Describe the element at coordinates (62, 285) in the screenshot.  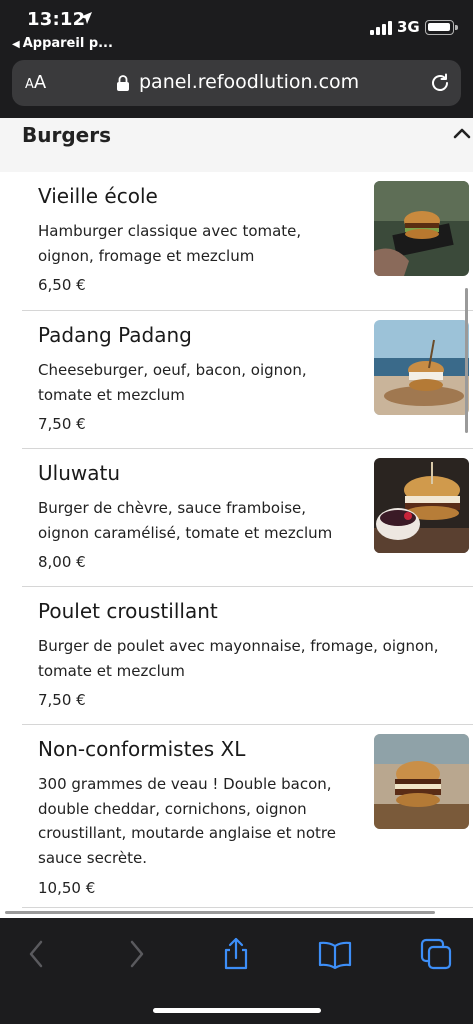
I see `item-price: 6,50 €` at that location.